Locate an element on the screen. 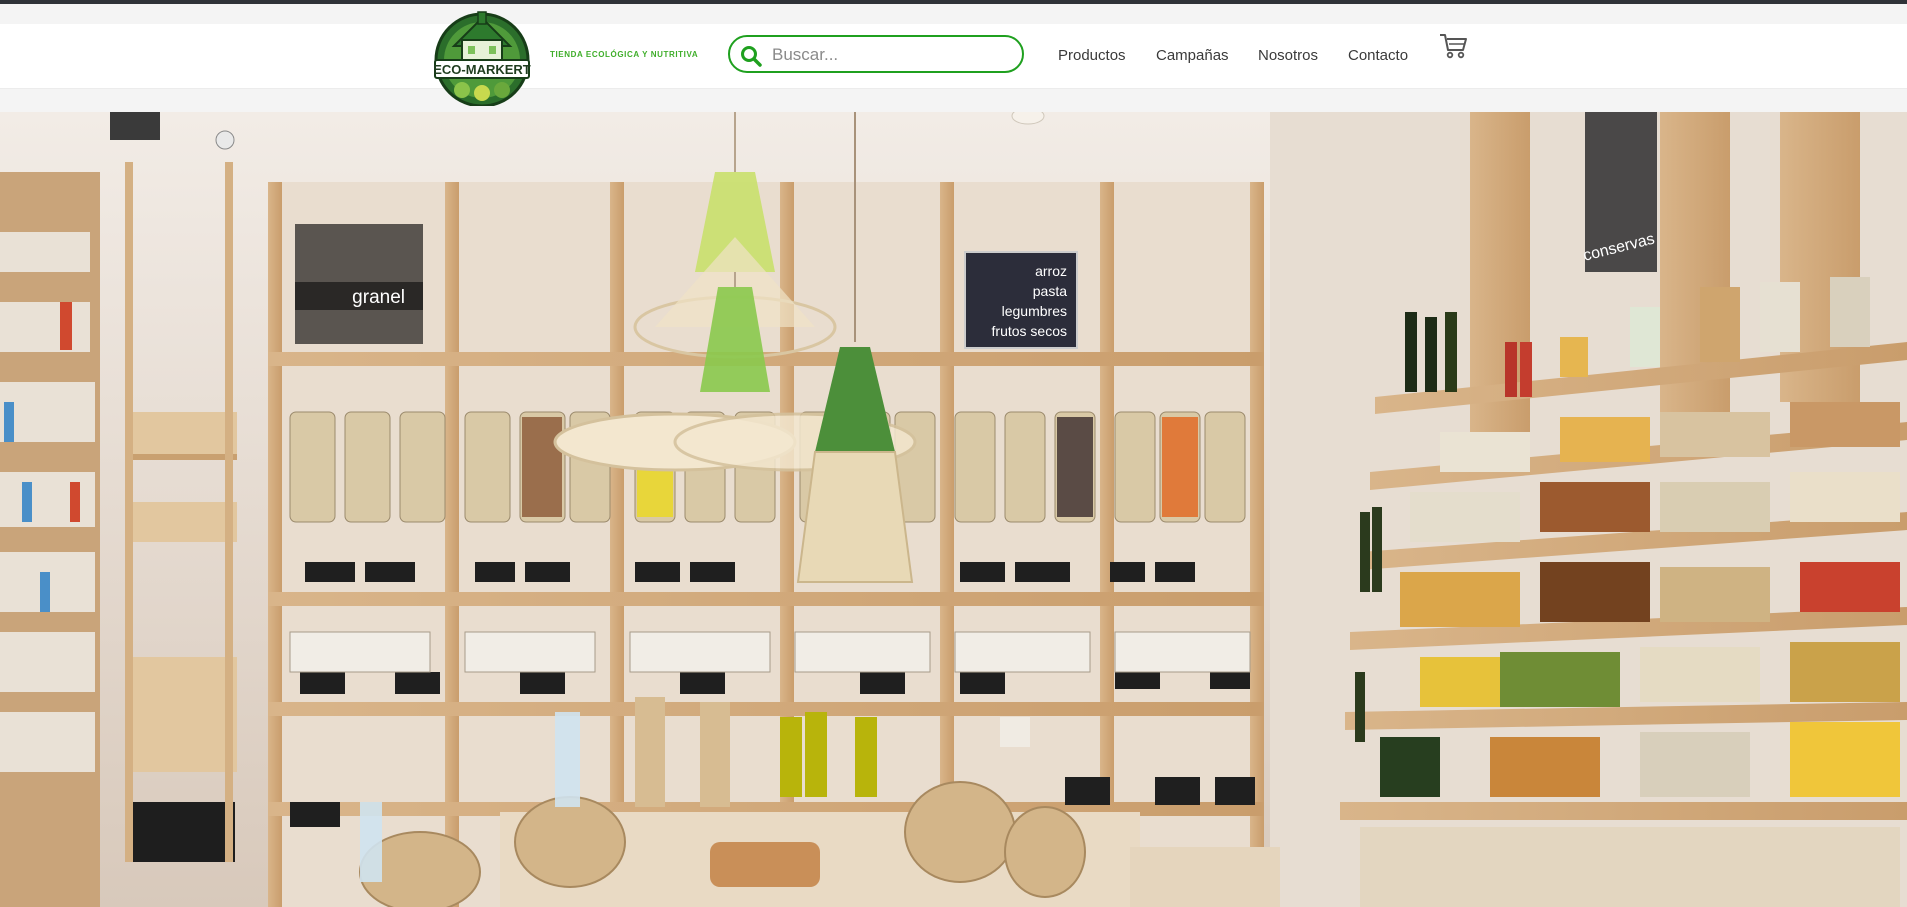  shopping-cart-icon is located at coordinates (1453, 46).